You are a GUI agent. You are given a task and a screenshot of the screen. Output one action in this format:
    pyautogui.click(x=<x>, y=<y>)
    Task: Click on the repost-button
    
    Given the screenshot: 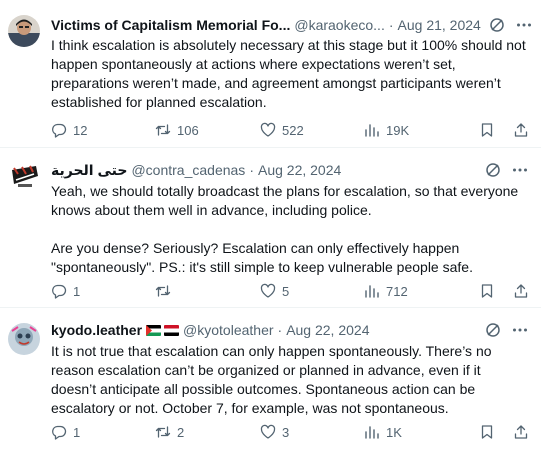 What is the action you would take?
    pyautogui.click(x=207, y=291)
    